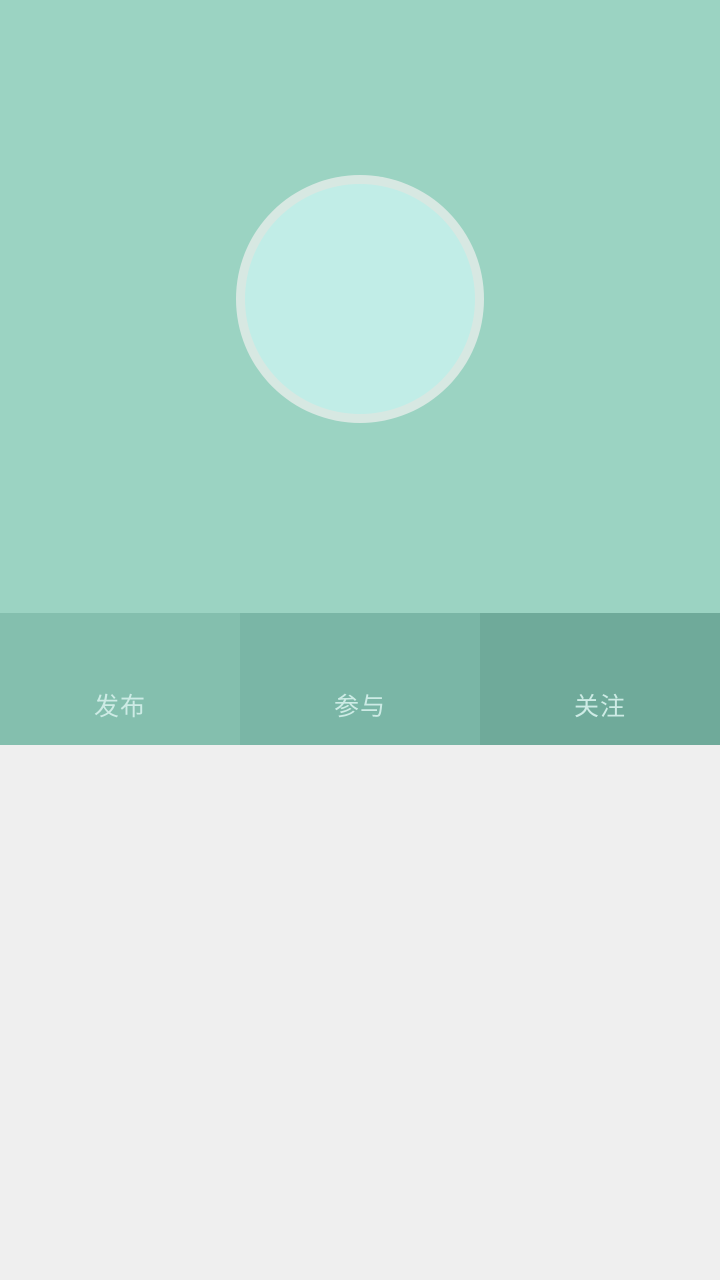 The width and height of the screenshot is (720, 1280). I want to click on tab-participate-label: 参与, so click(359, 706).